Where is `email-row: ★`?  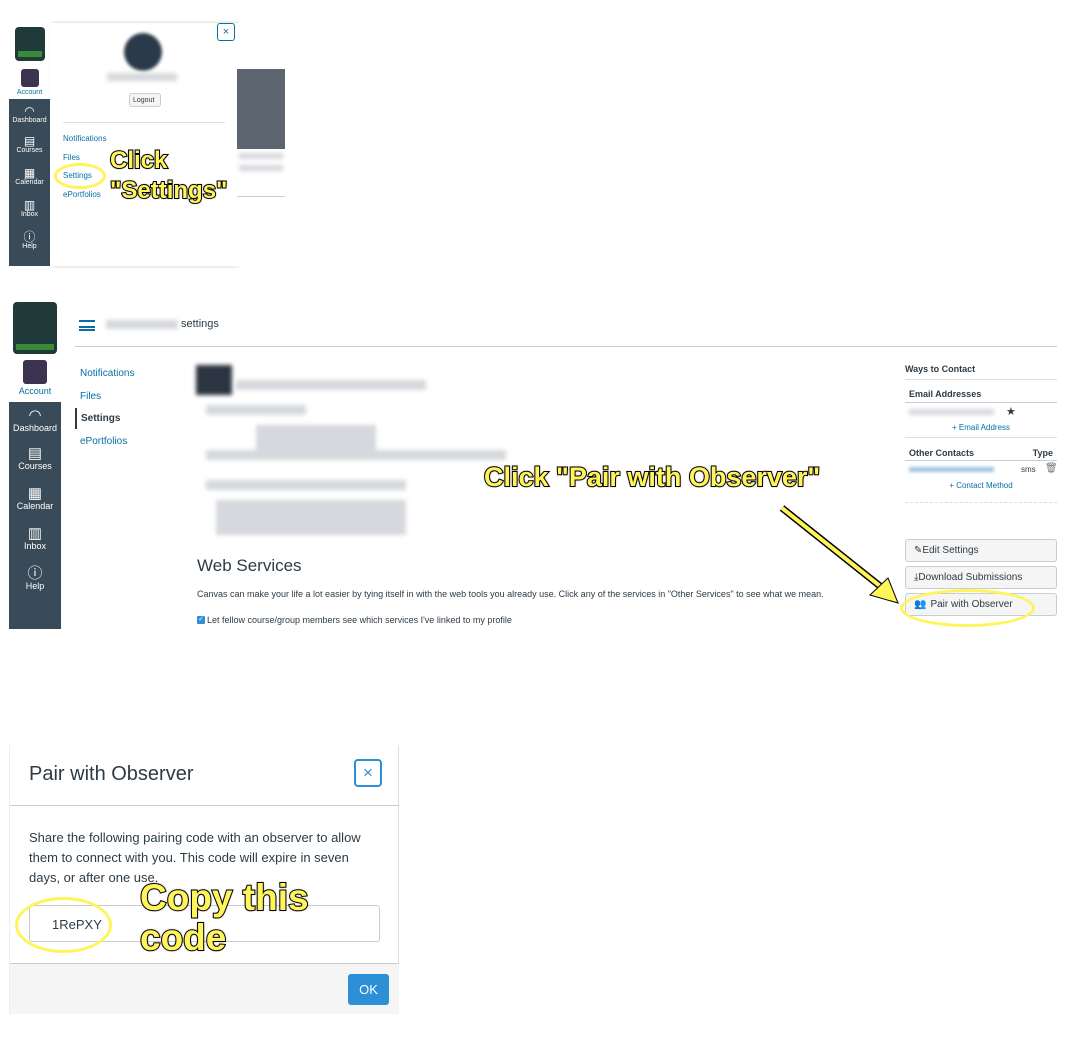 email-row: ★ is located at coordinates (981, 412).